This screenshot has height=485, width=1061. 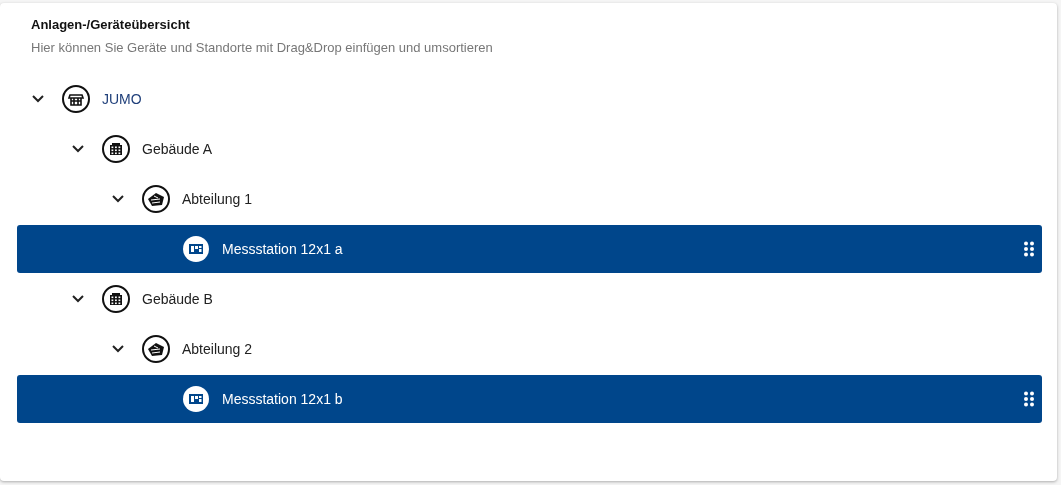 I want to click on node-label: Messstation 12x1 a, so click(x=282, y=249).